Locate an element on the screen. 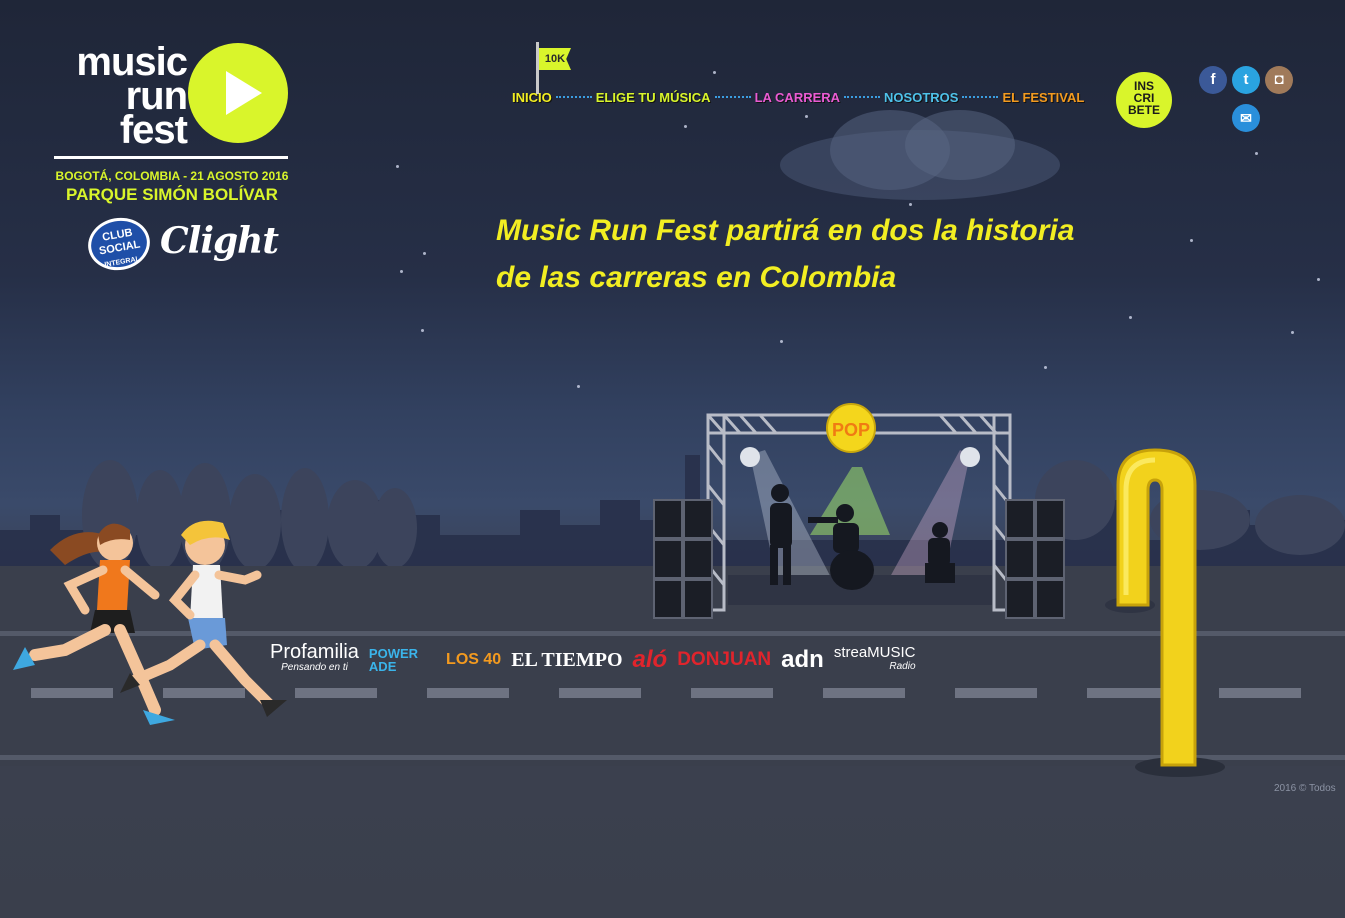 The height and width of the screenshot is (918, 1345). facebook-icon: f is located at coordinates (1213, 80).